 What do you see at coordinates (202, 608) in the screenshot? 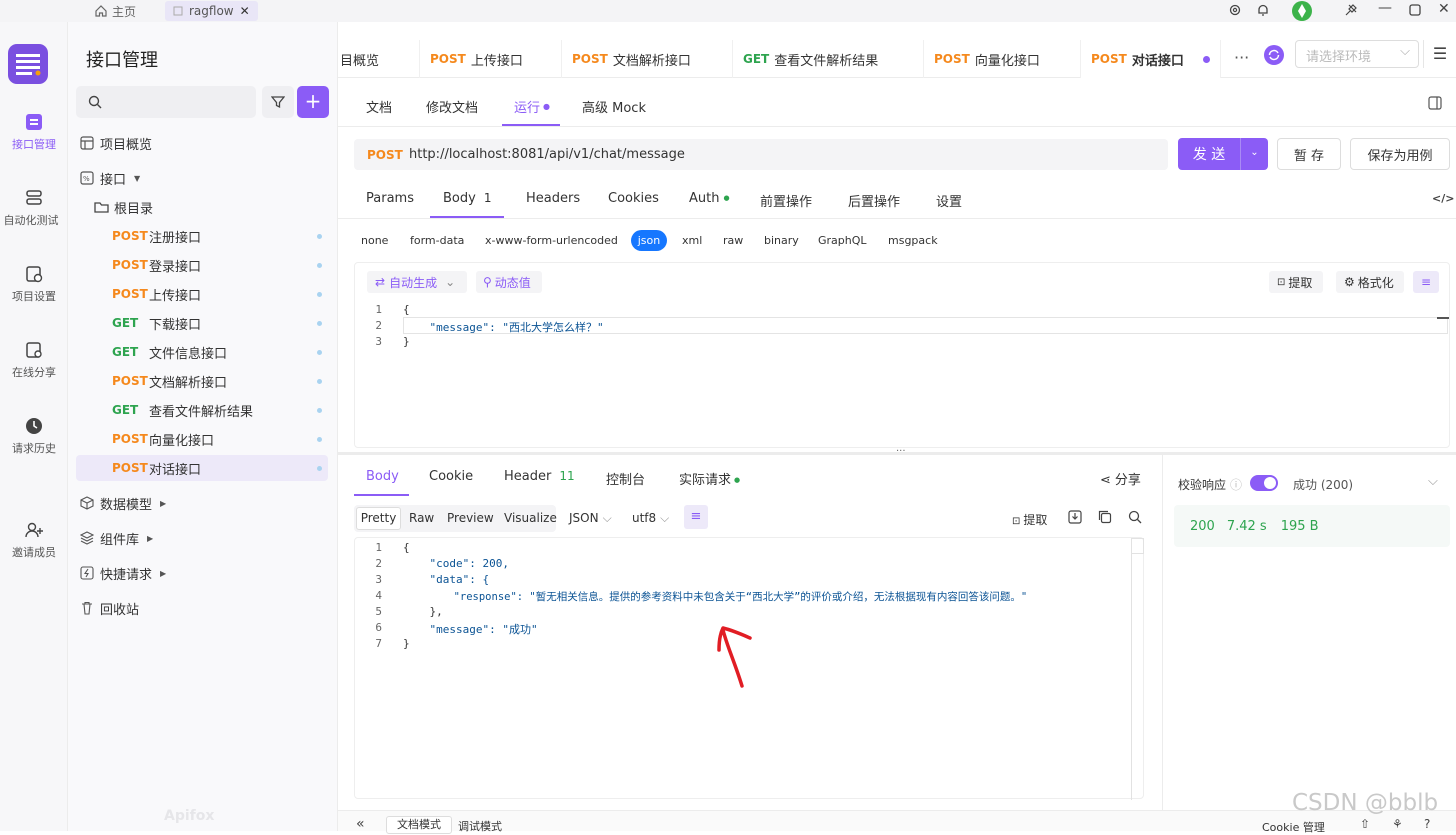
I see `sidebar-item-recycle-bin: 回收站` at bounding box center [202, 608].